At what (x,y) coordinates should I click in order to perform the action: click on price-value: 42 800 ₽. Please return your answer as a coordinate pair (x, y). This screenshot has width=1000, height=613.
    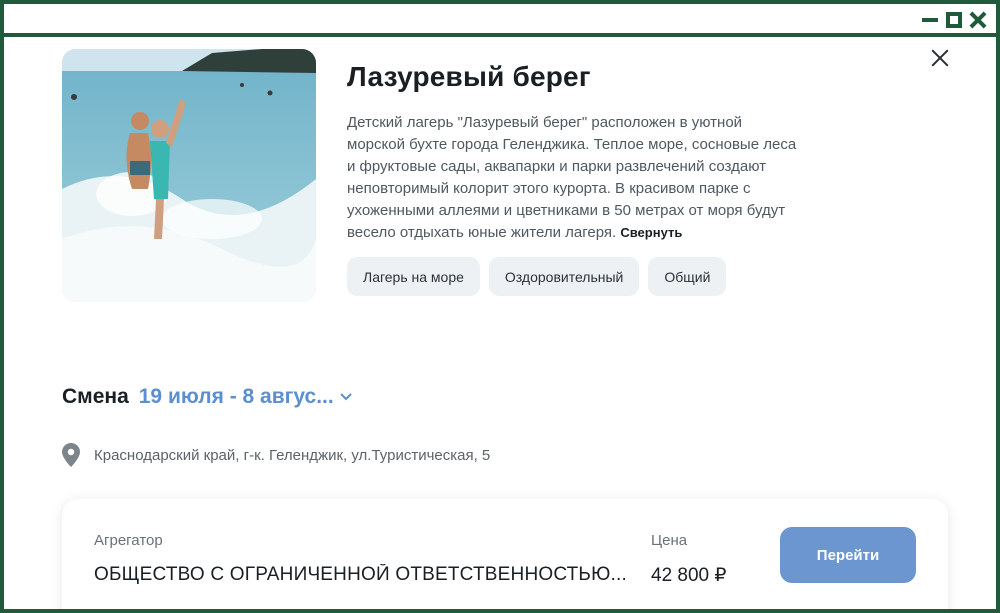
    Looking at the image, I should click on (689, 575).